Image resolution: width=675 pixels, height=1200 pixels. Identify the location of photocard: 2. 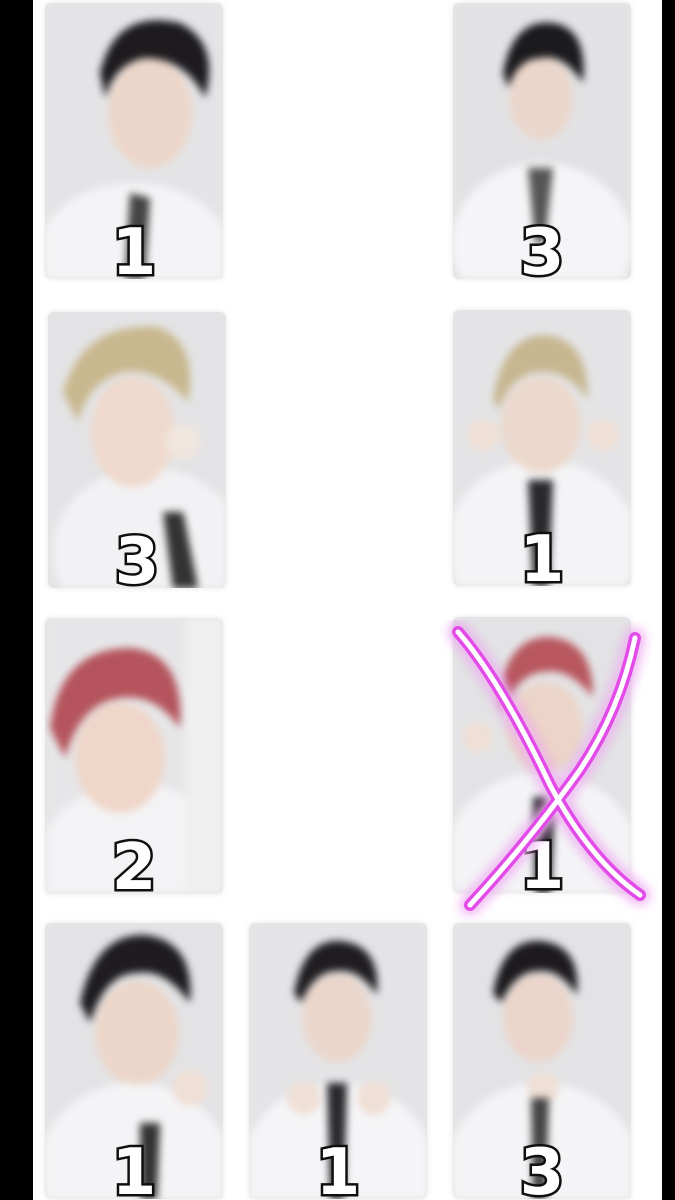
(134, 756).